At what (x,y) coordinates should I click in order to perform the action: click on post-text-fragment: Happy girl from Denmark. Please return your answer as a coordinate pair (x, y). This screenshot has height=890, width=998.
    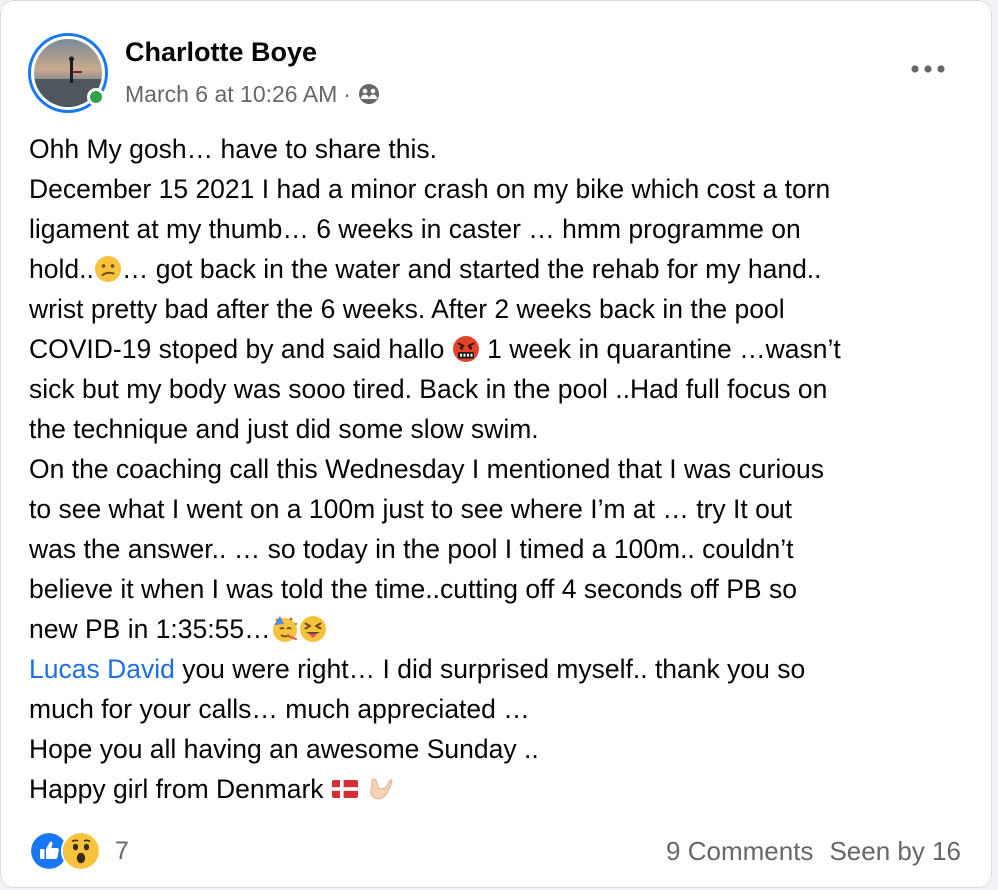
    Looking at the image, I should click on (176, 789).